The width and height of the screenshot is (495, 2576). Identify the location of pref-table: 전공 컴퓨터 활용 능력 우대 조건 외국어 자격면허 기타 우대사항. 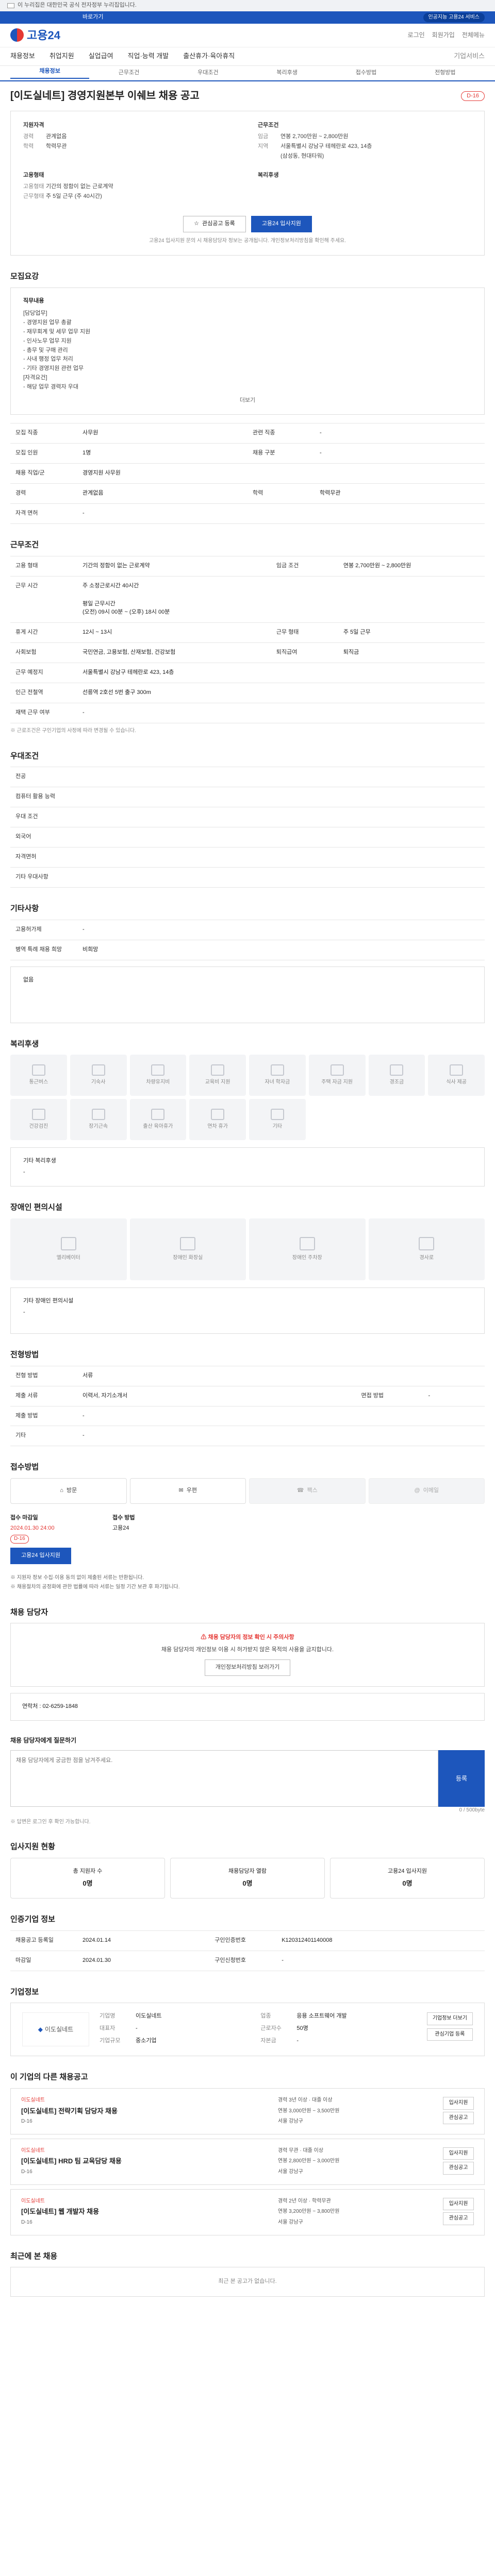
(247, 827).